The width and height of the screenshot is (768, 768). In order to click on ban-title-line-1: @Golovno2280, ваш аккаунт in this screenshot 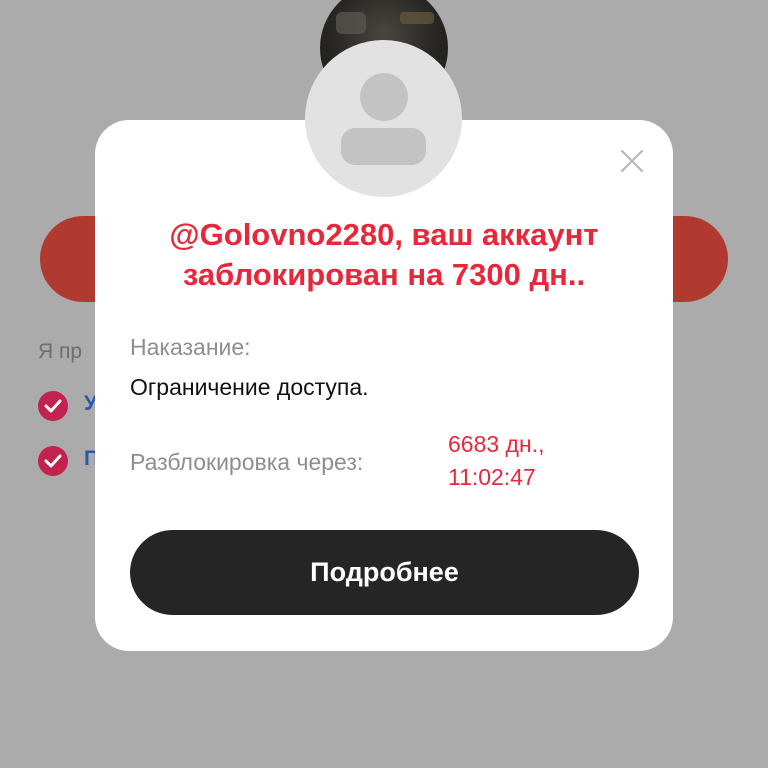, I will do `click(384, 234)`.